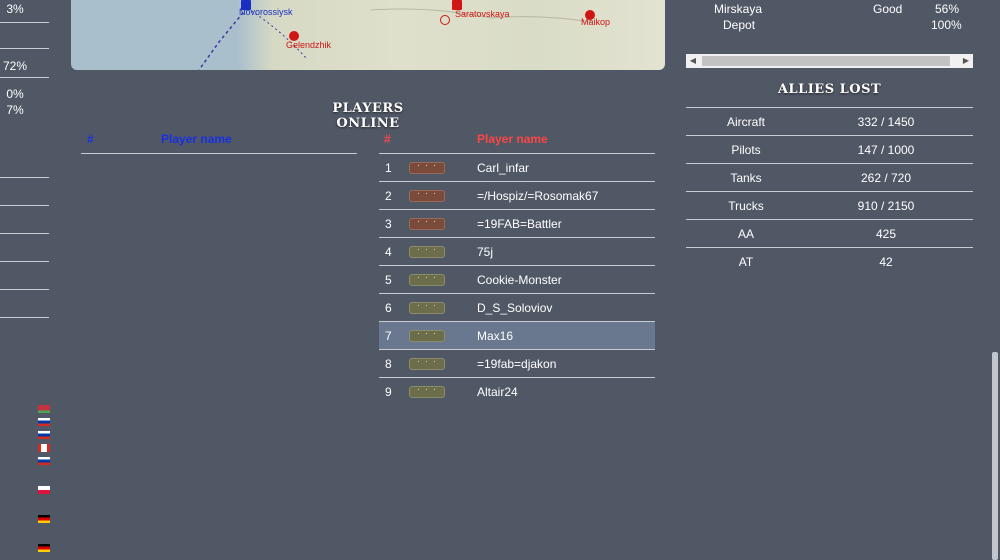 This screenshot has height=560, width=1000. Describe the element at coordinates (746, 262) in the screenshot. I see `loss-label: AT` at that location.